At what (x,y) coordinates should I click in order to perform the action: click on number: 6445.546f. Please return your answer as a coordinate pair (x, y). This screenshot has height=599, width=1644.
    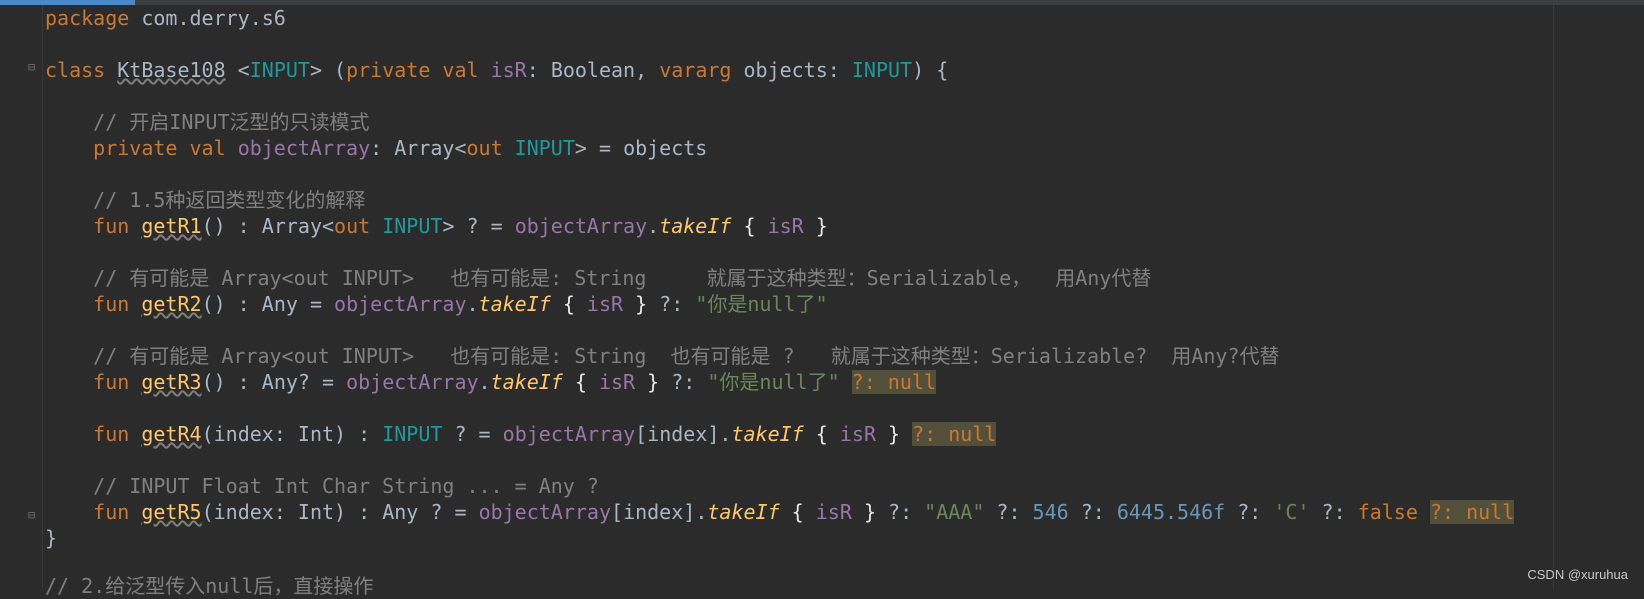
    Looking at the image, I should click on (1171, 512).